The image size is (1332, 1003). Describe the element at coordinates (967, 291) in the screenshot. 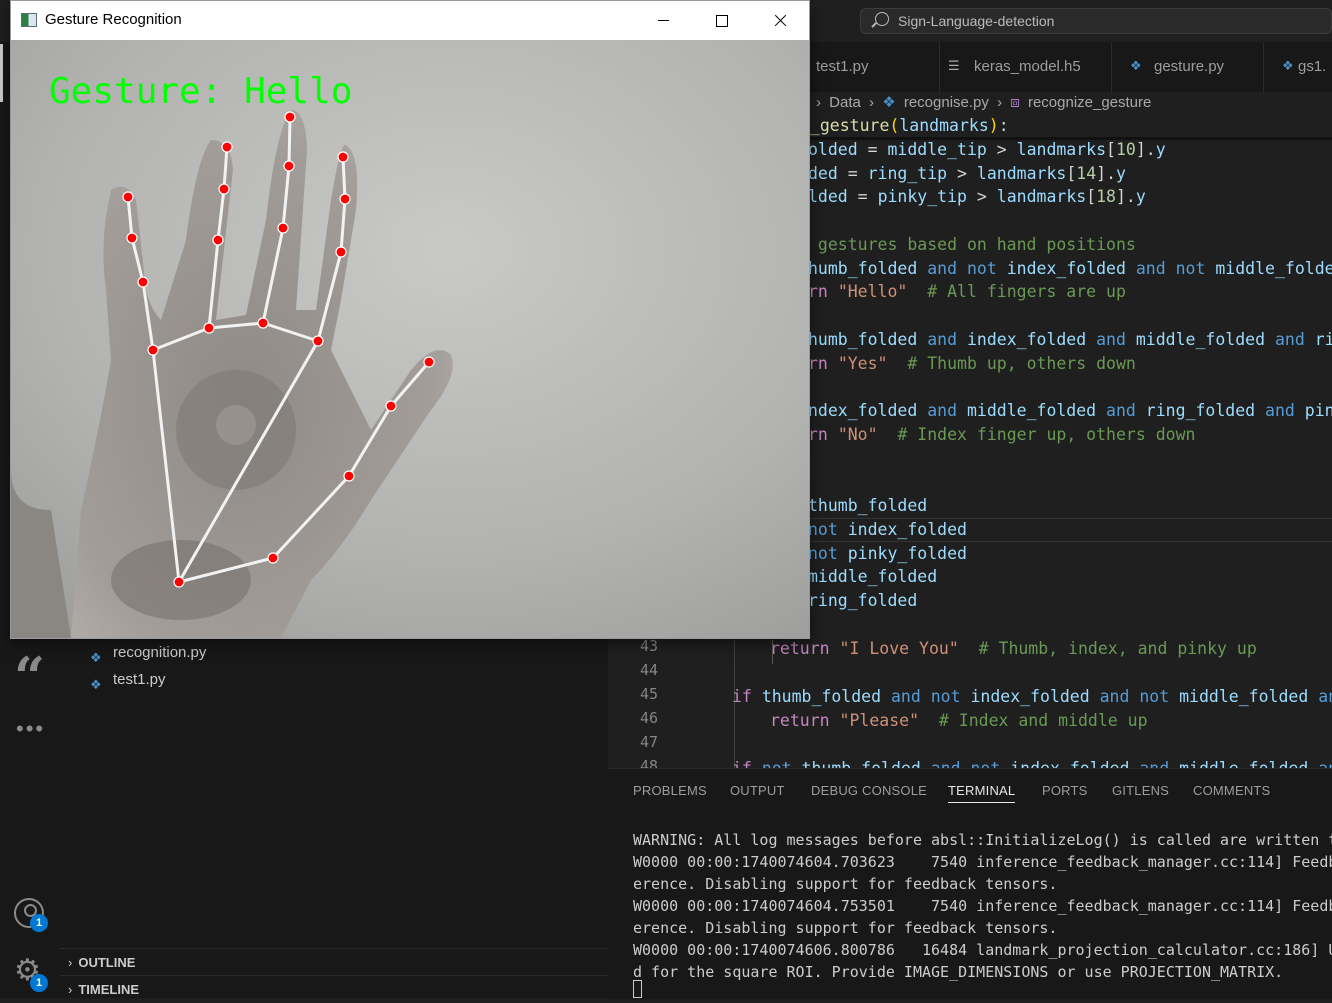

I see `code-line: rn "Hello" # All fingers are up` at that location.